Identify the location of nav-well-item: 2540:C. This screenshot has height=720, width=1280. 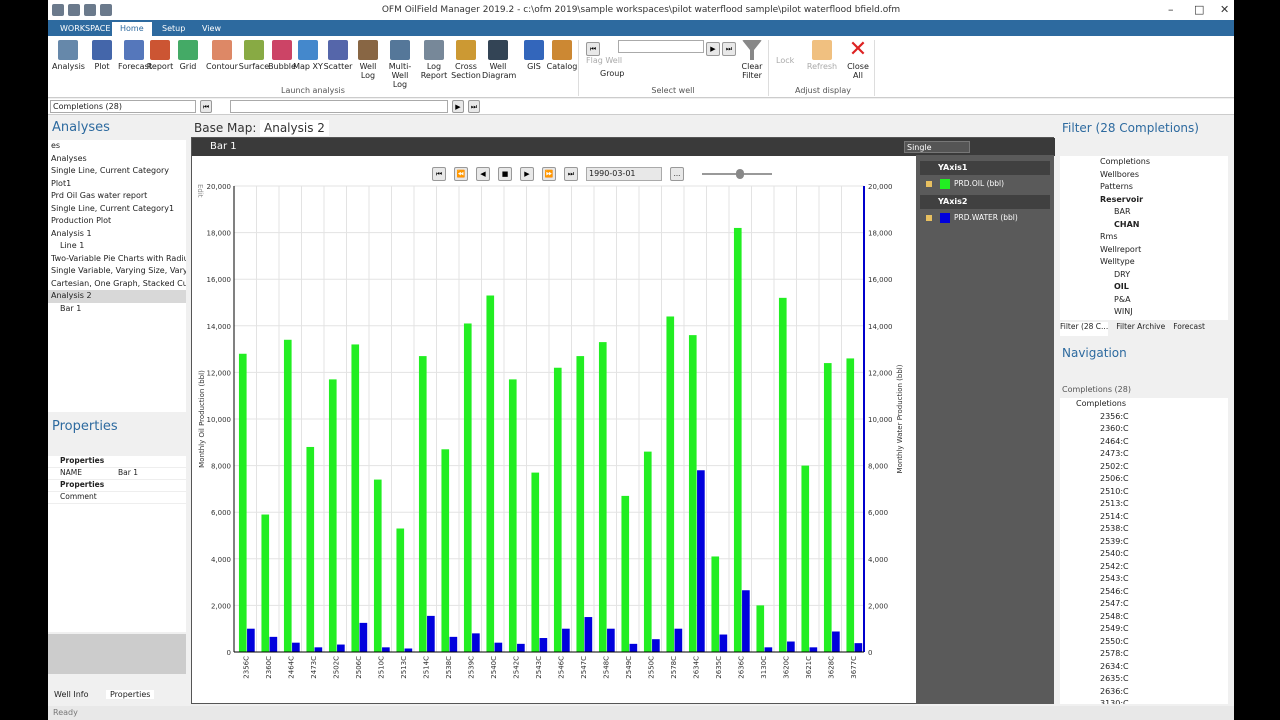
(1144, 554).